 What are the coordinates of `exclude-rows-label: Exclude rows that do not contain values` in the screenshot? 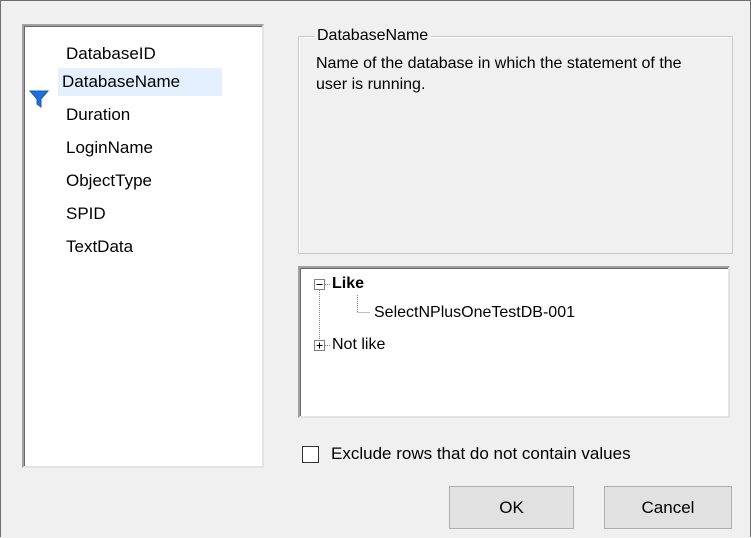 It's located at (481, 454).